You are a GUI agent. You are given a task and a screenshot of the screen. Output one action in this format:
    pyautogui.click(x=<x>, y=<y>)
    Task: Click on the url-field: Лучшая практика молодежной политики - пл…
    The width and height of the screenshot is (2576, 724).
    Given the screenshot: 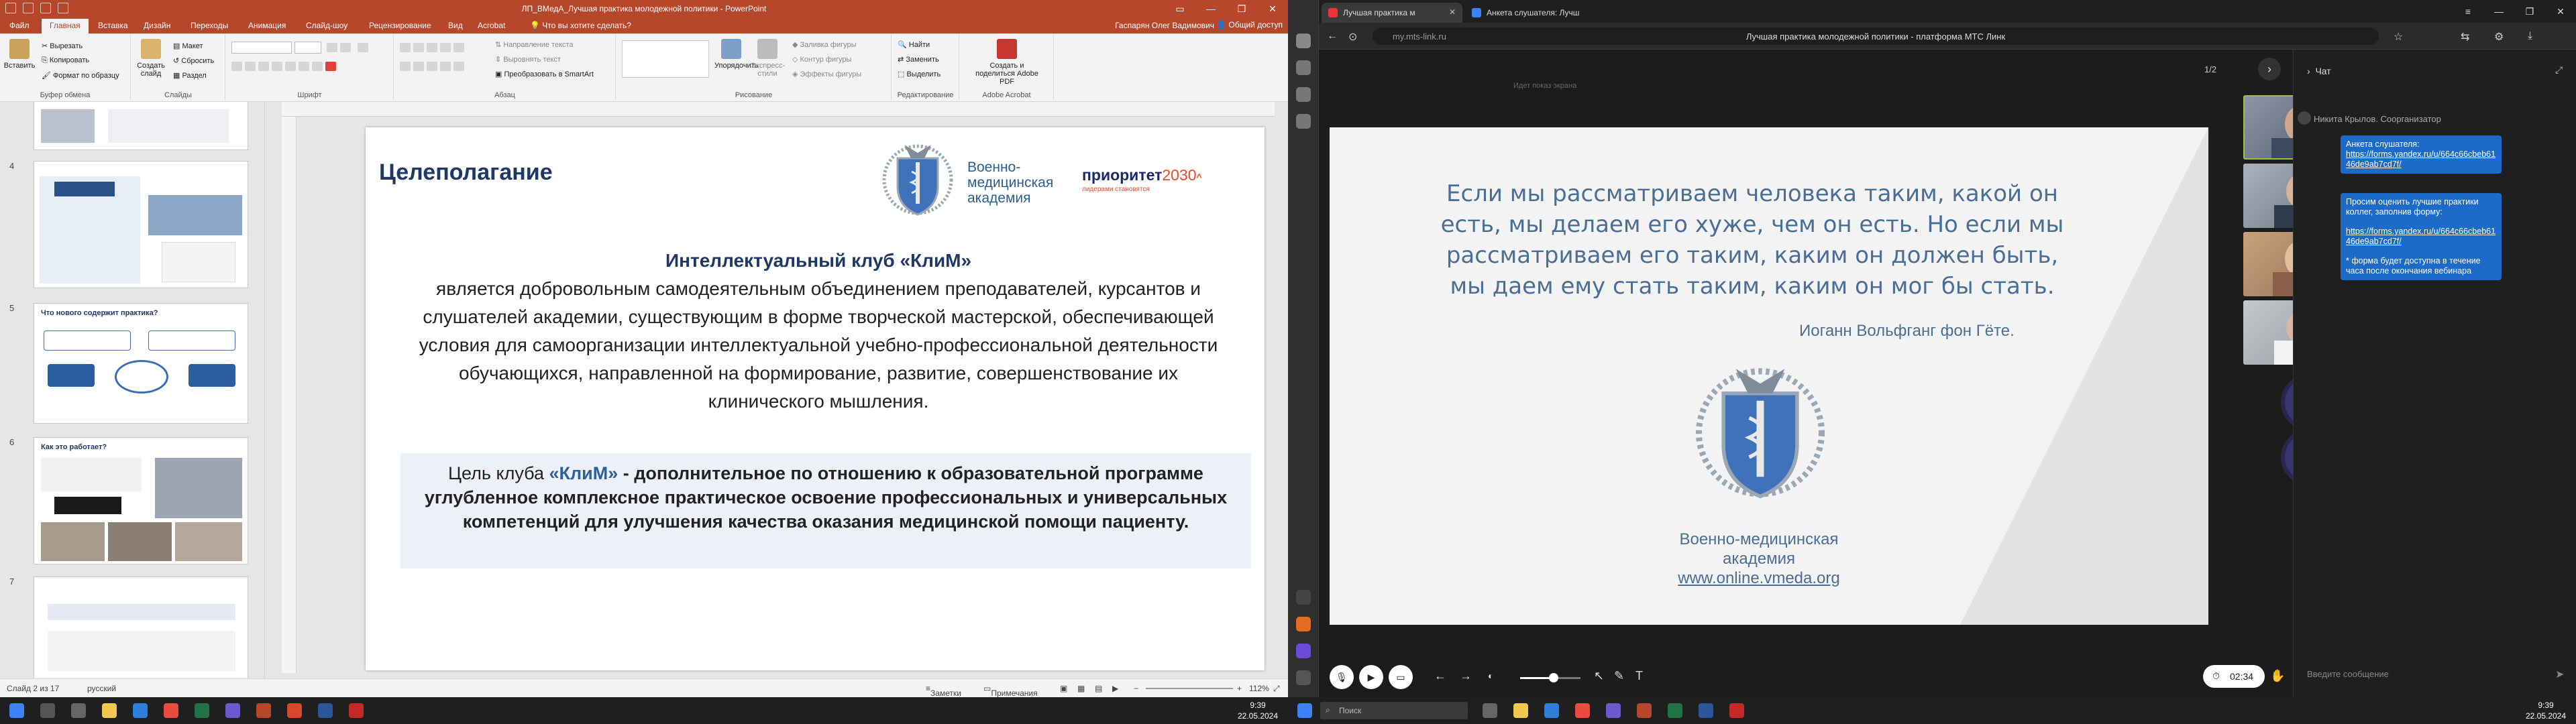 What is the action you would take?
    pyautogui.click(x=1876, y=36)
    